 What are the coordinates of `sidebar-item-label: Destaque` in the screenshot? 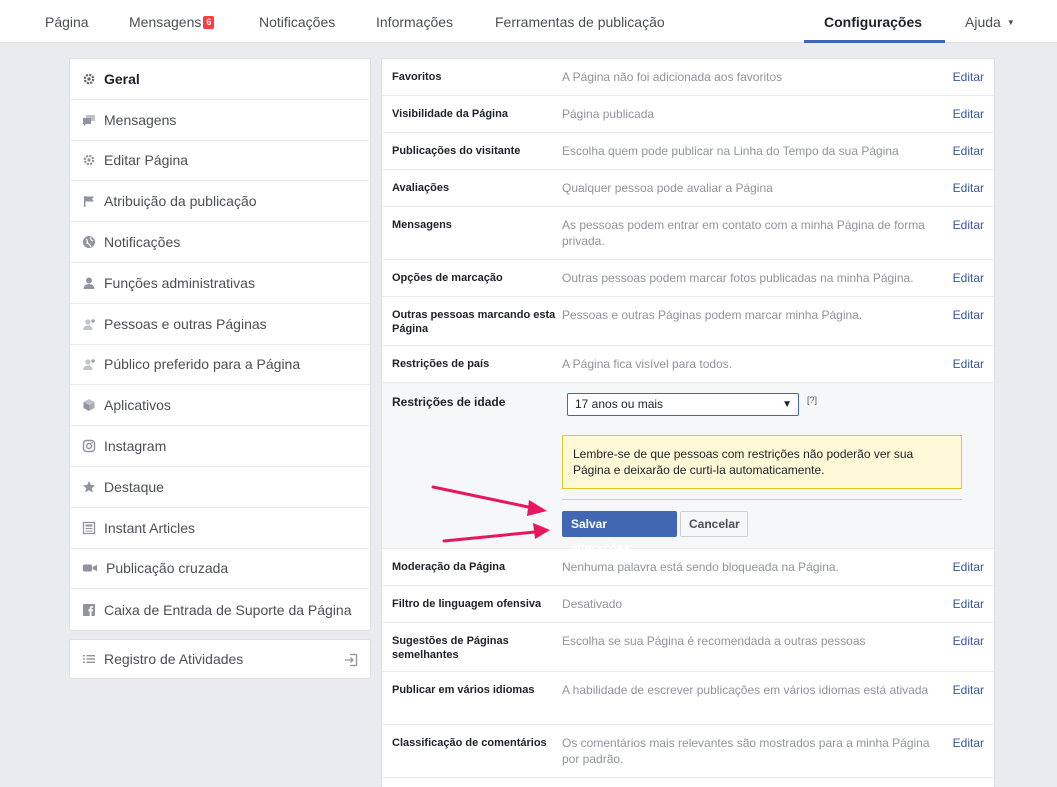 It's located at (134, 486).